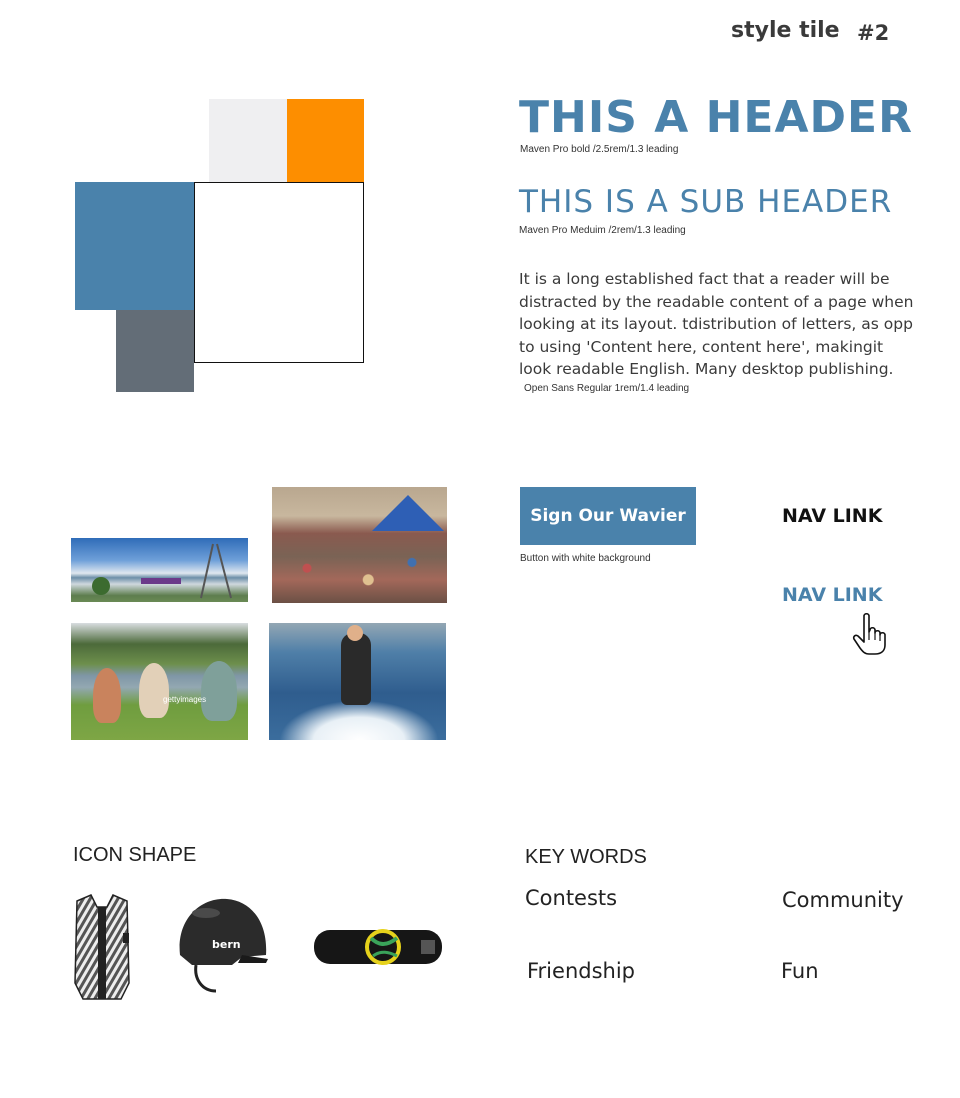 The image size is (960, 1098). Describe the element at coordinates (607, 388) in the screenshot. I see `body-spec-note: Open Sans Regular 1rem/1.4 leading` at that location.